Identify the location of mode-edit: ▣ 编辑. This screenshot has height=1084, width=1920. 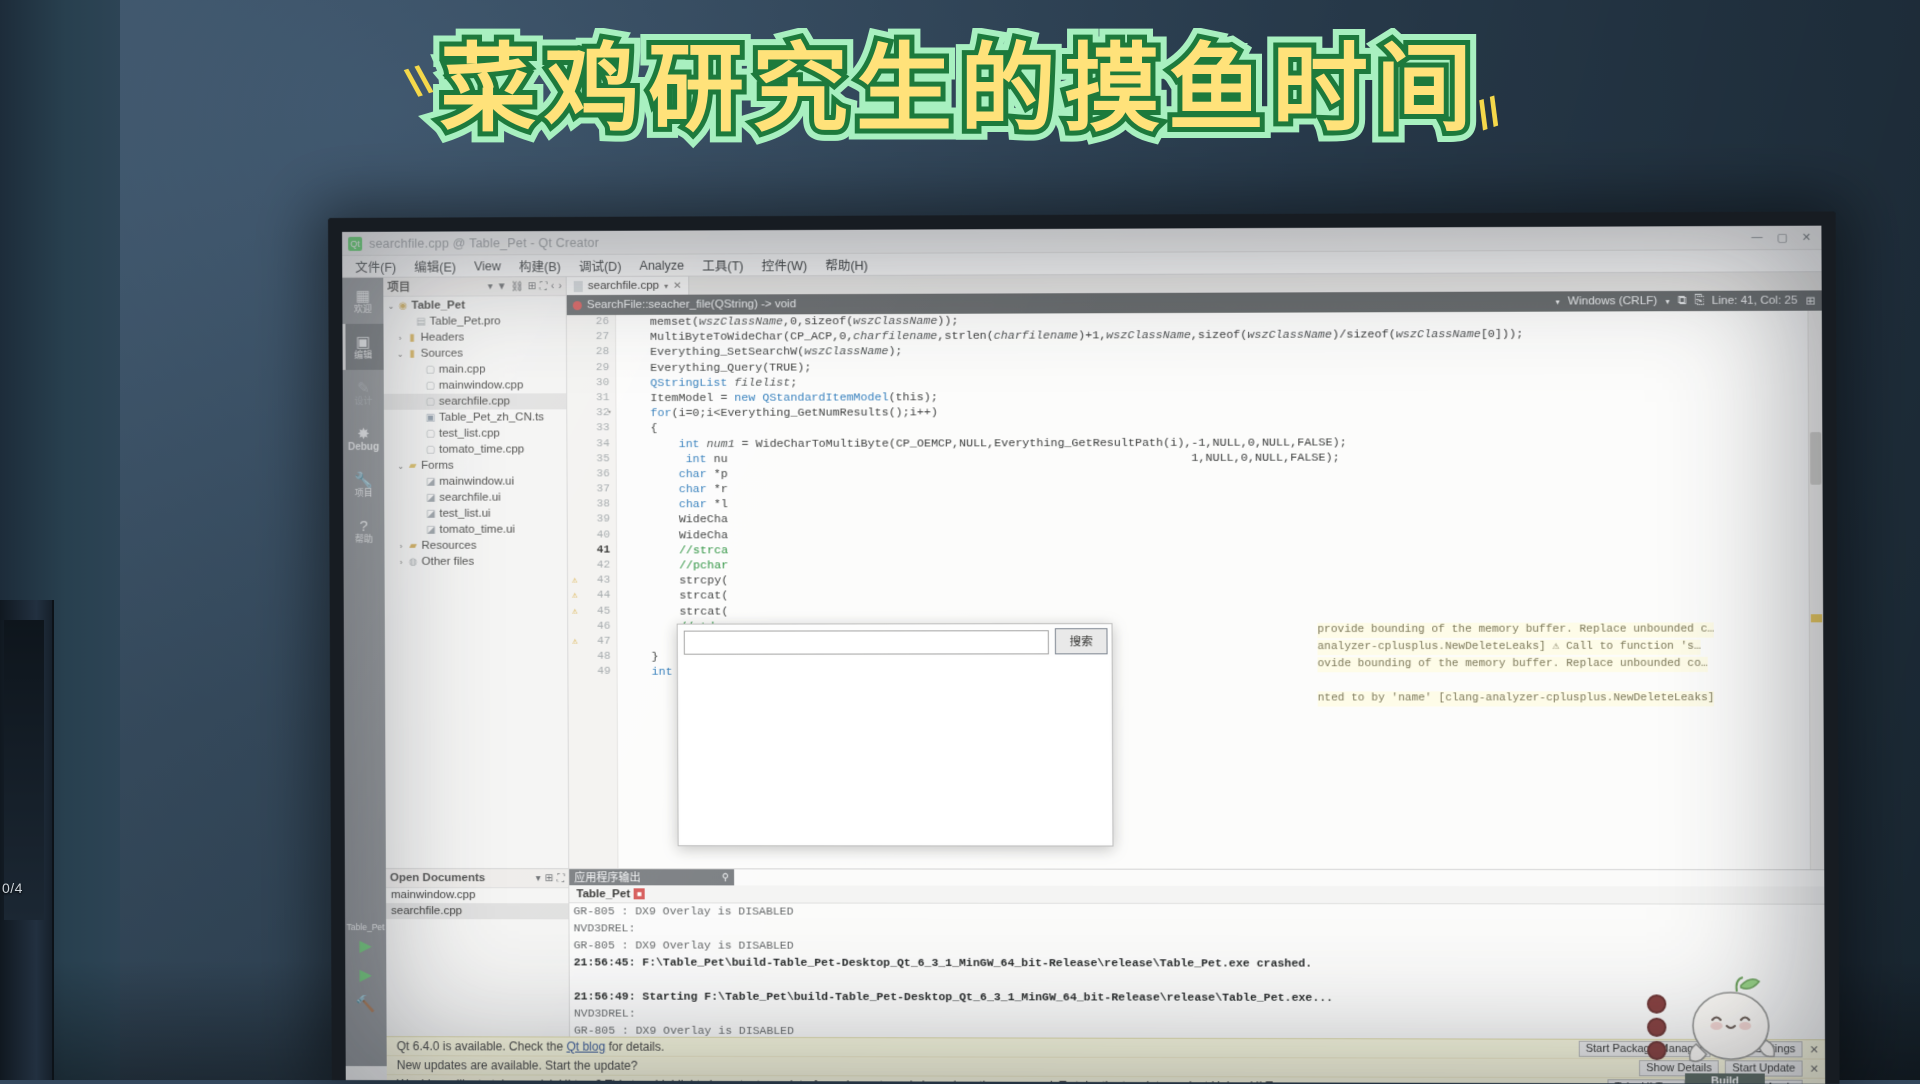
(362, 347).